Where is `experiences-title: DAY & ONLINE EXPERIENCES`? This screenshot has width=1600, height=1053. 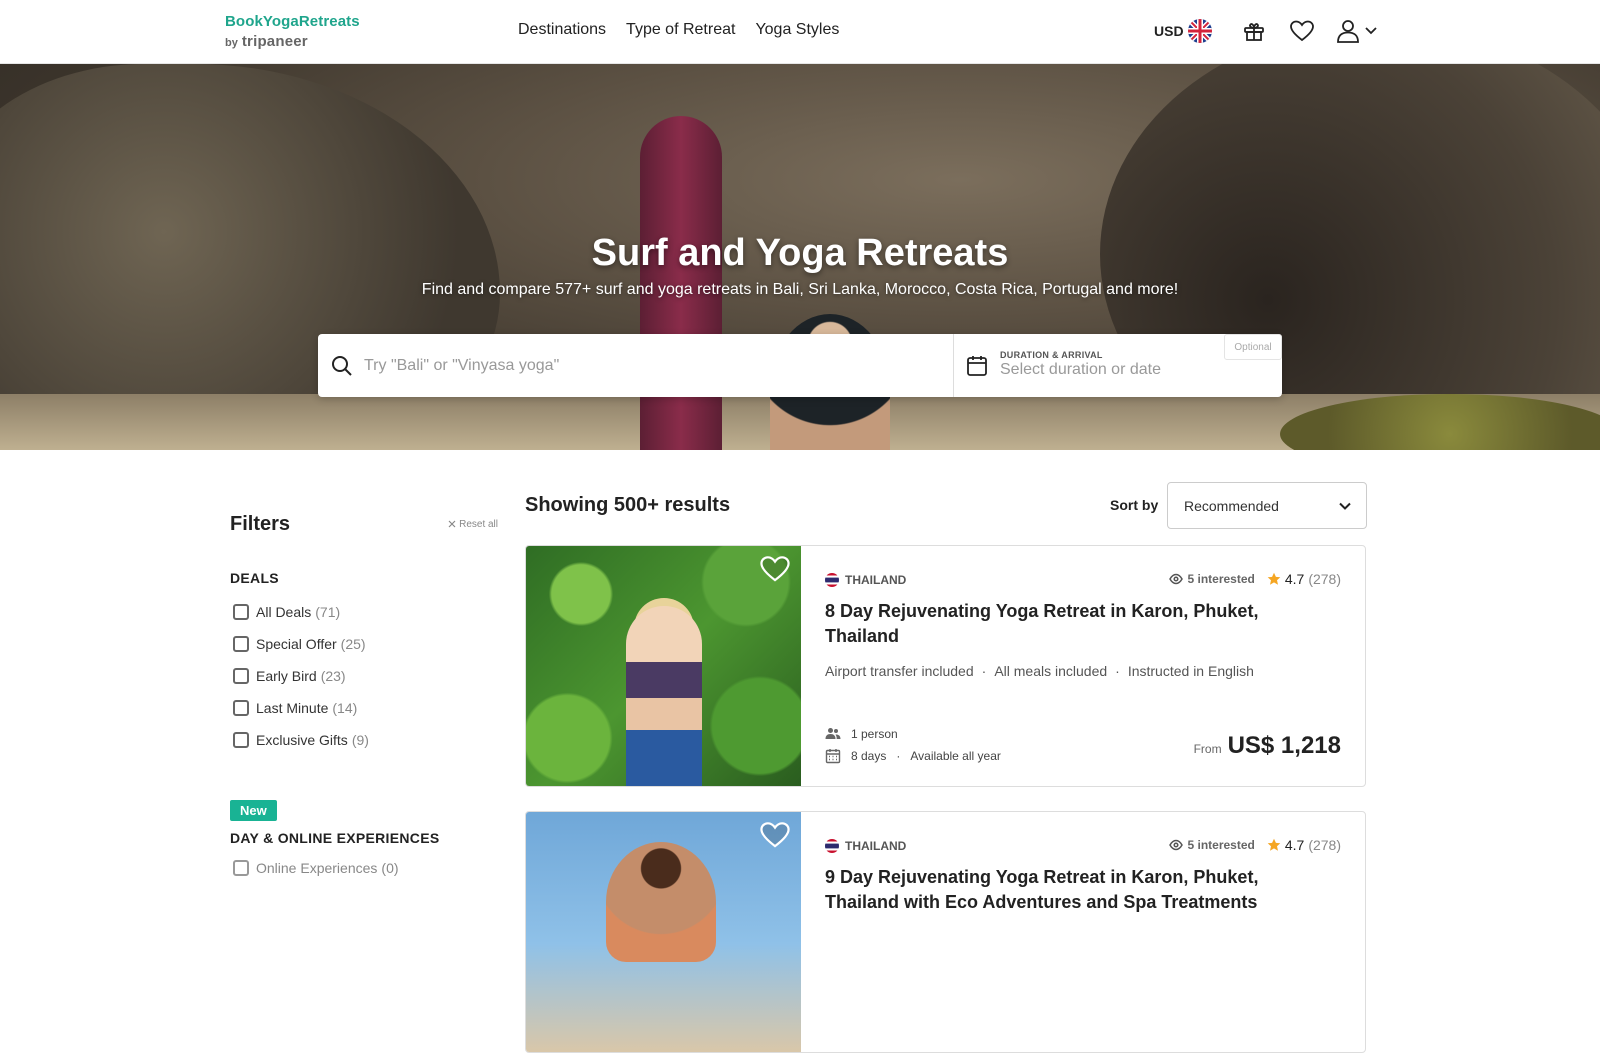
experiences-title: DAY & ONLINE EXPERIENCES is located at coordinates (335, 838).